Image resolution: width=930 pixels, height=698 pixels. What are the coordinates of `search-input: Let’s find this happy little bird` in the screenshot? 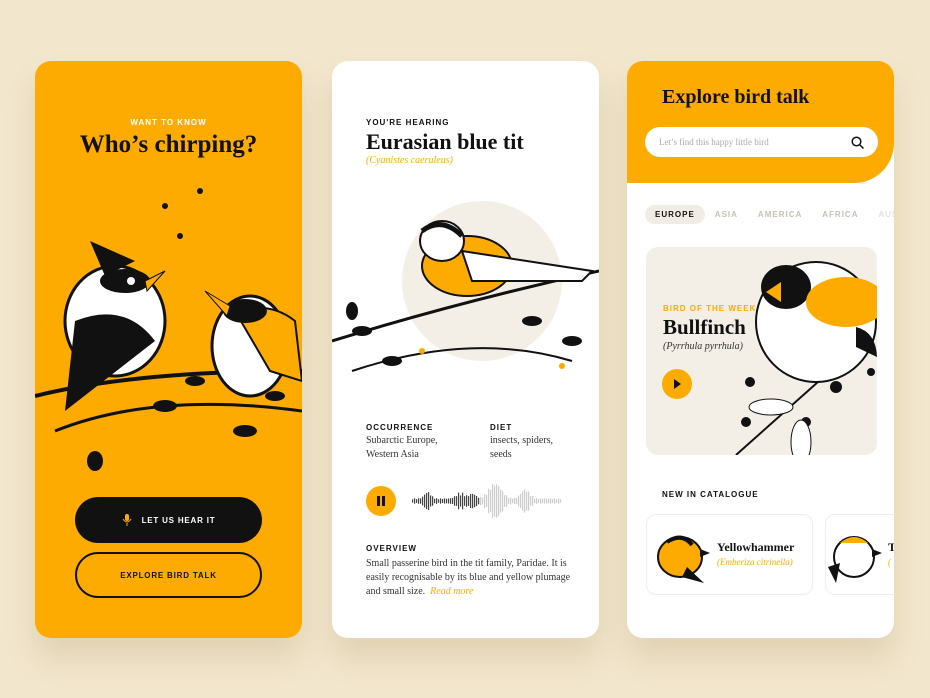 It's located at (761, 142).